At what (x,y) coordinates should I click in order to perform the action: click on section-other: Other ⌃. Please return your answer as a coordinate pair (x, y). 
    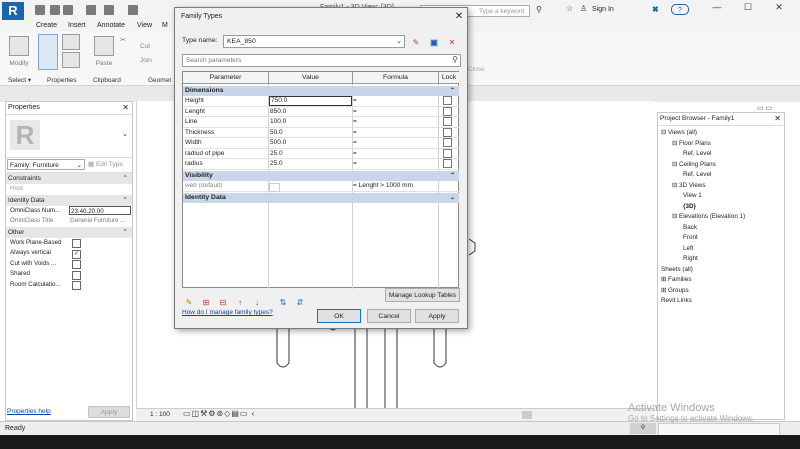
    Looking at the image, I should click on (69, 232).